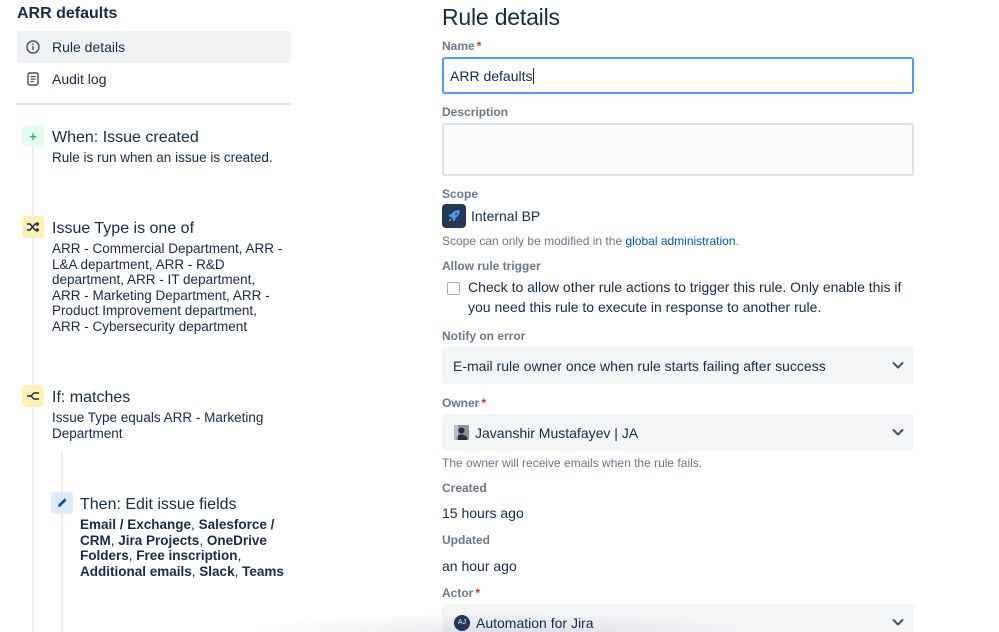  I want to click on help-text: ., so click(737, 241).